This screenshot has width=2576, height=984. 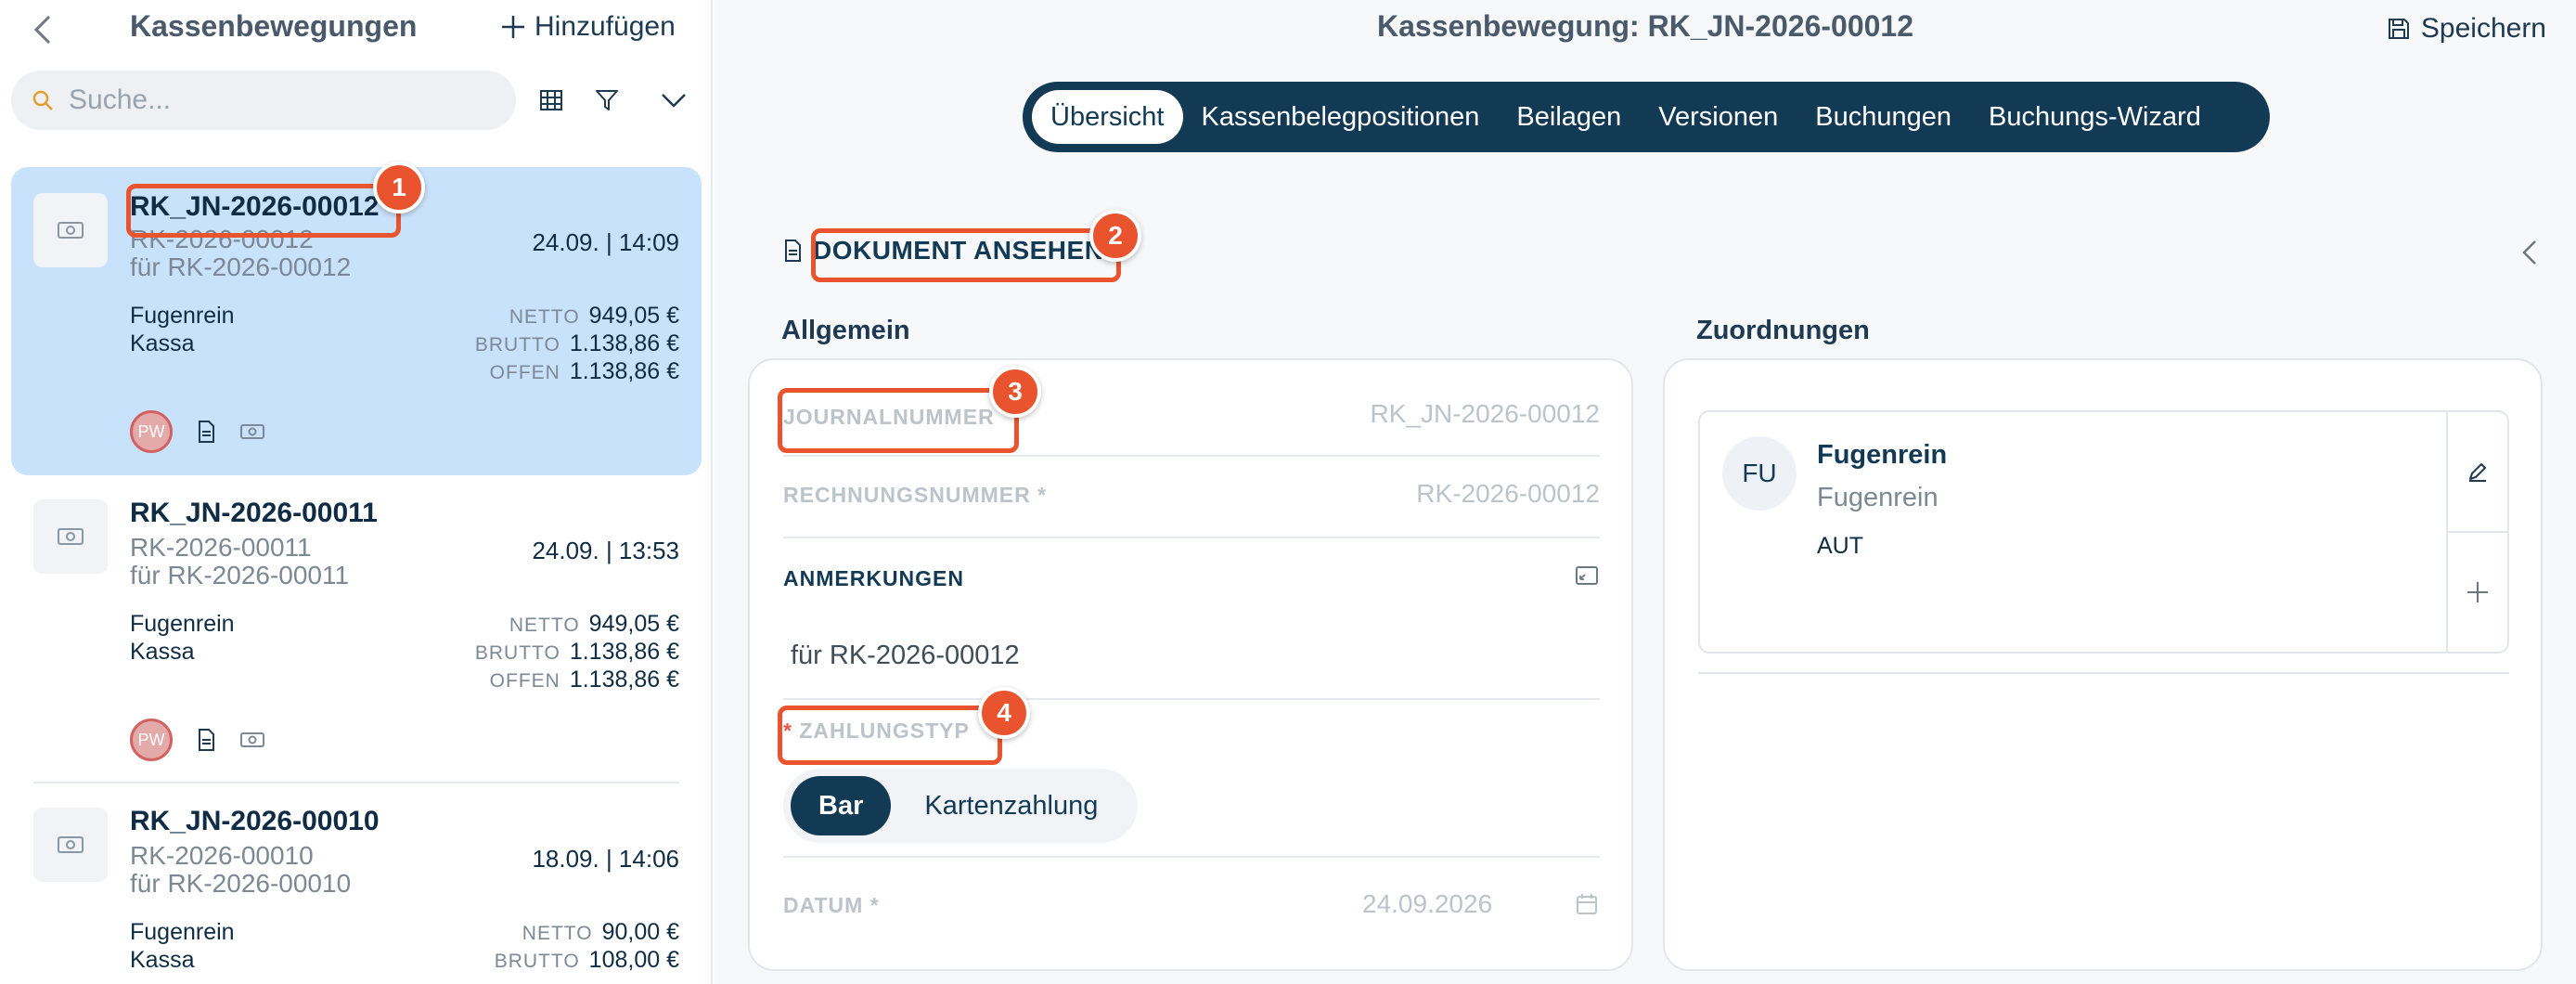 I want to click on item-invoice-number: RK-2026-00012, so click(x=222, y=239).